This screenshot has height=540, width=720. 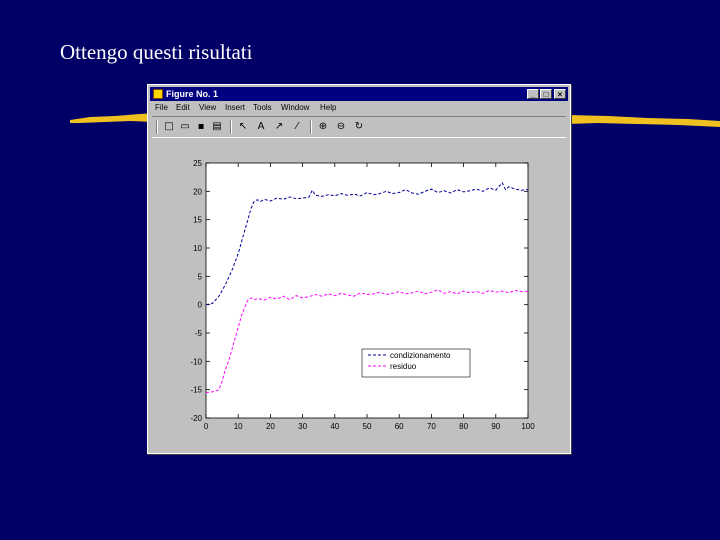 What do you see at coordinates (197, 191) in the screenshot?
I see `y-tick-label: 20` at bounding box center [197, 191].